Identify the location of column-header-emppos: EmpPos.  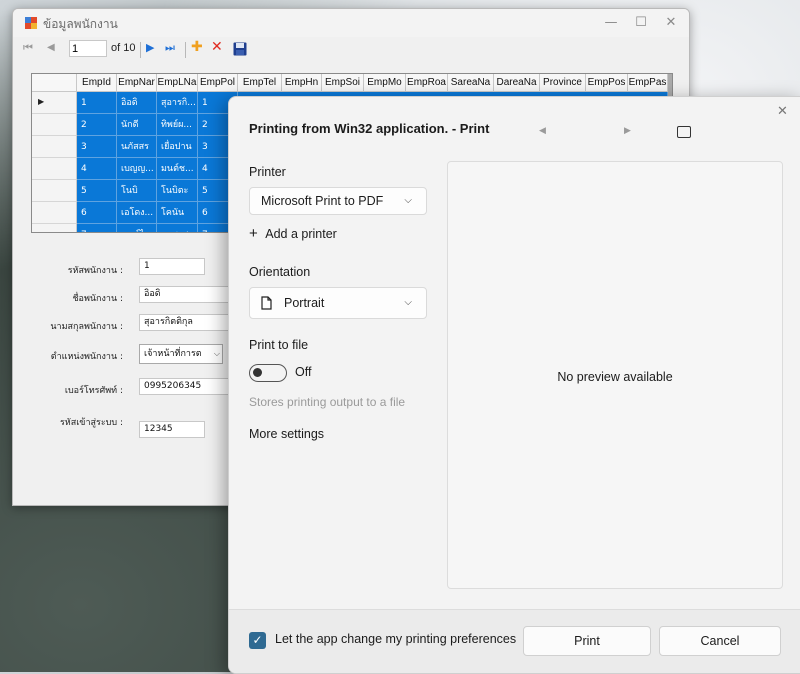
(607, 83).